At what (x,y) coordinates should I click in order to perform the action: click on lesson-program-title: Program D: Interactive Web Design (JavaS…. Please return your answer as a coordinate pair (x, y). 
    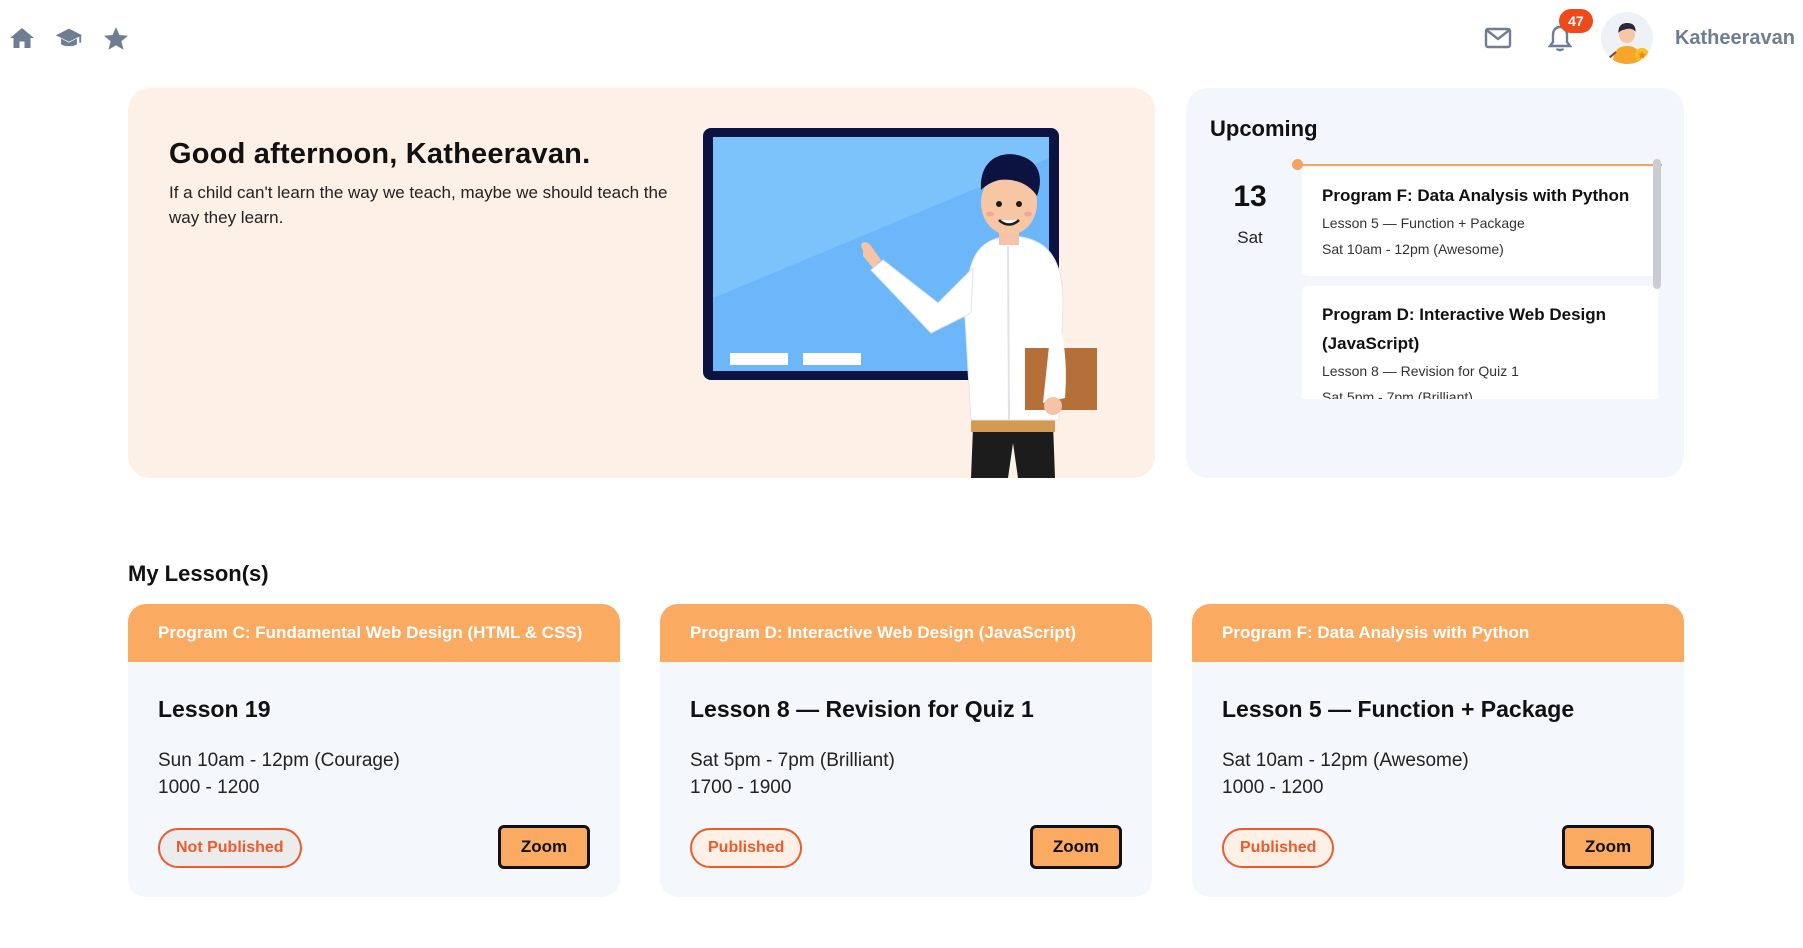
    Looking at the image, I should click on (883, 632).